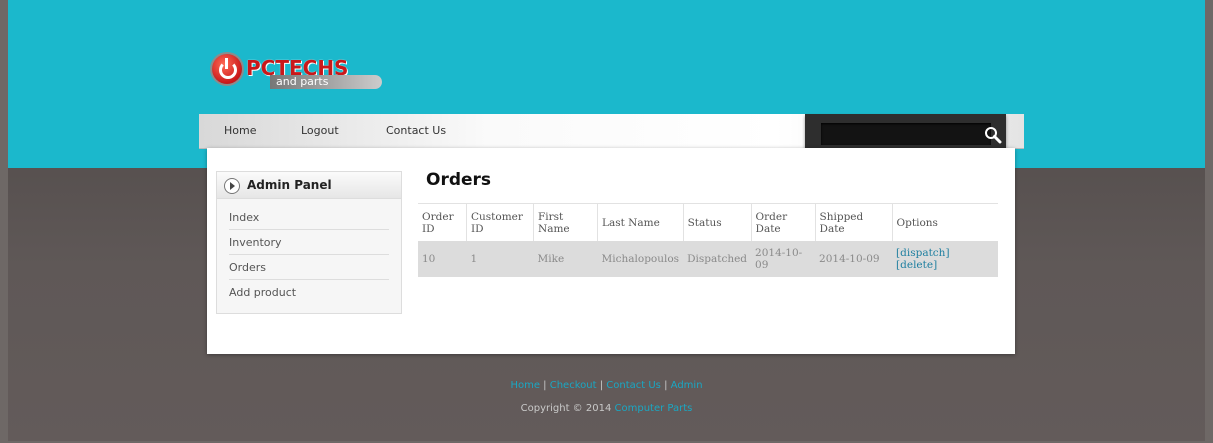 The width and height of the screenshot is (1213, 443). I want to click on footer-link-checkout: Checkout, so click(573, 385).